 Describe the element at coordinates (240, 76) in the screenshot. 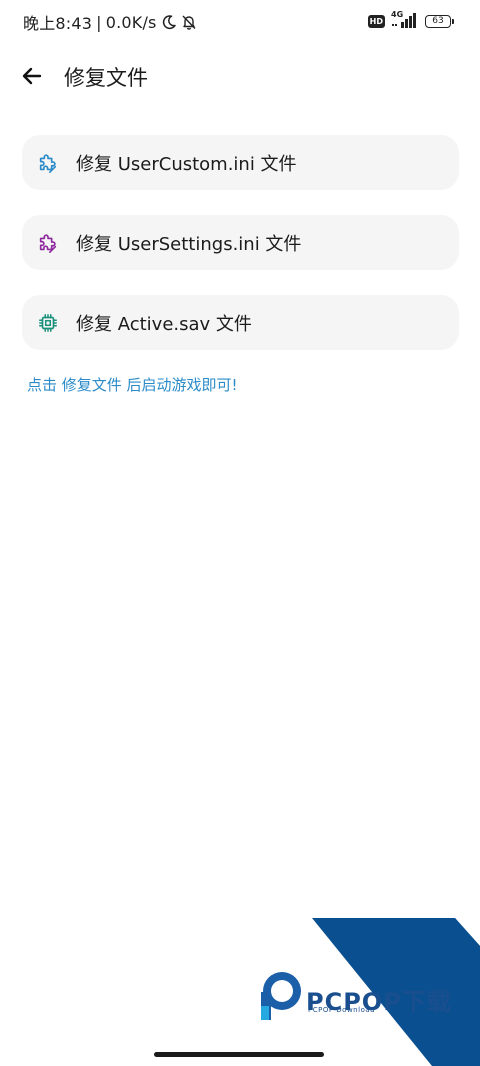

I see `app-bar: 修复文件` at that location.